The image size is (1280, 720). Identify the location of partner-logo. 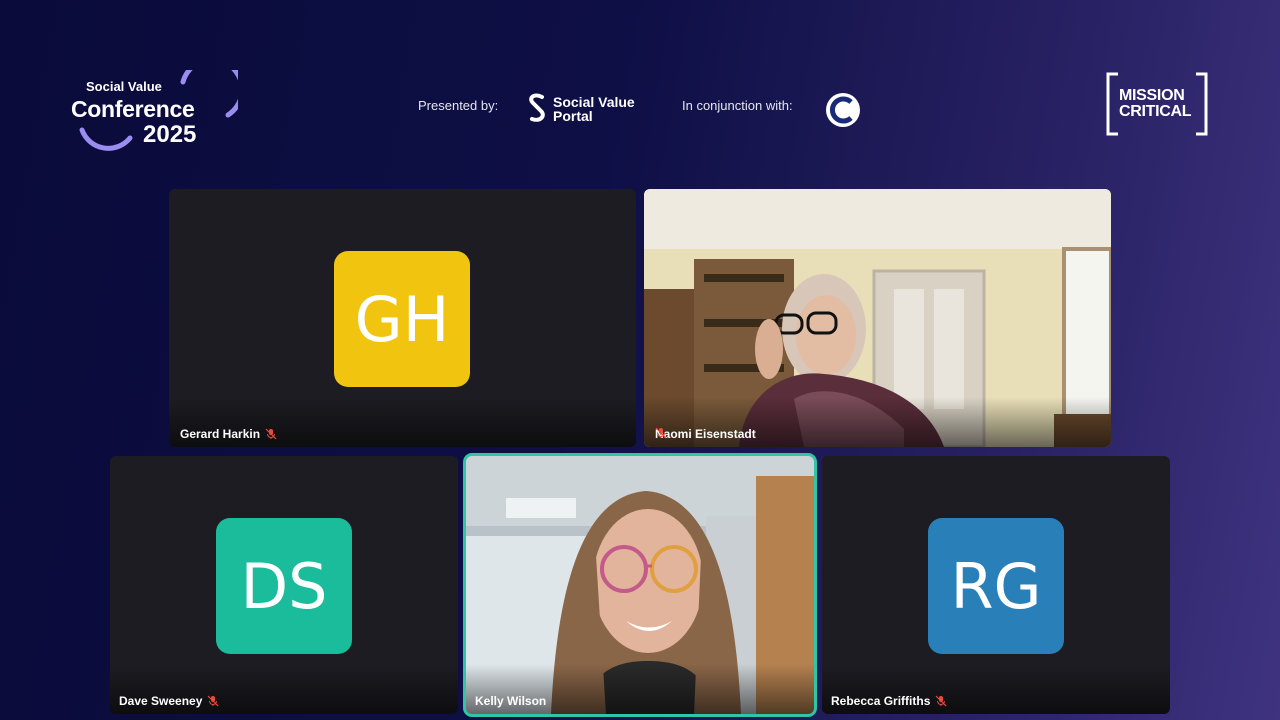
(843, 110).